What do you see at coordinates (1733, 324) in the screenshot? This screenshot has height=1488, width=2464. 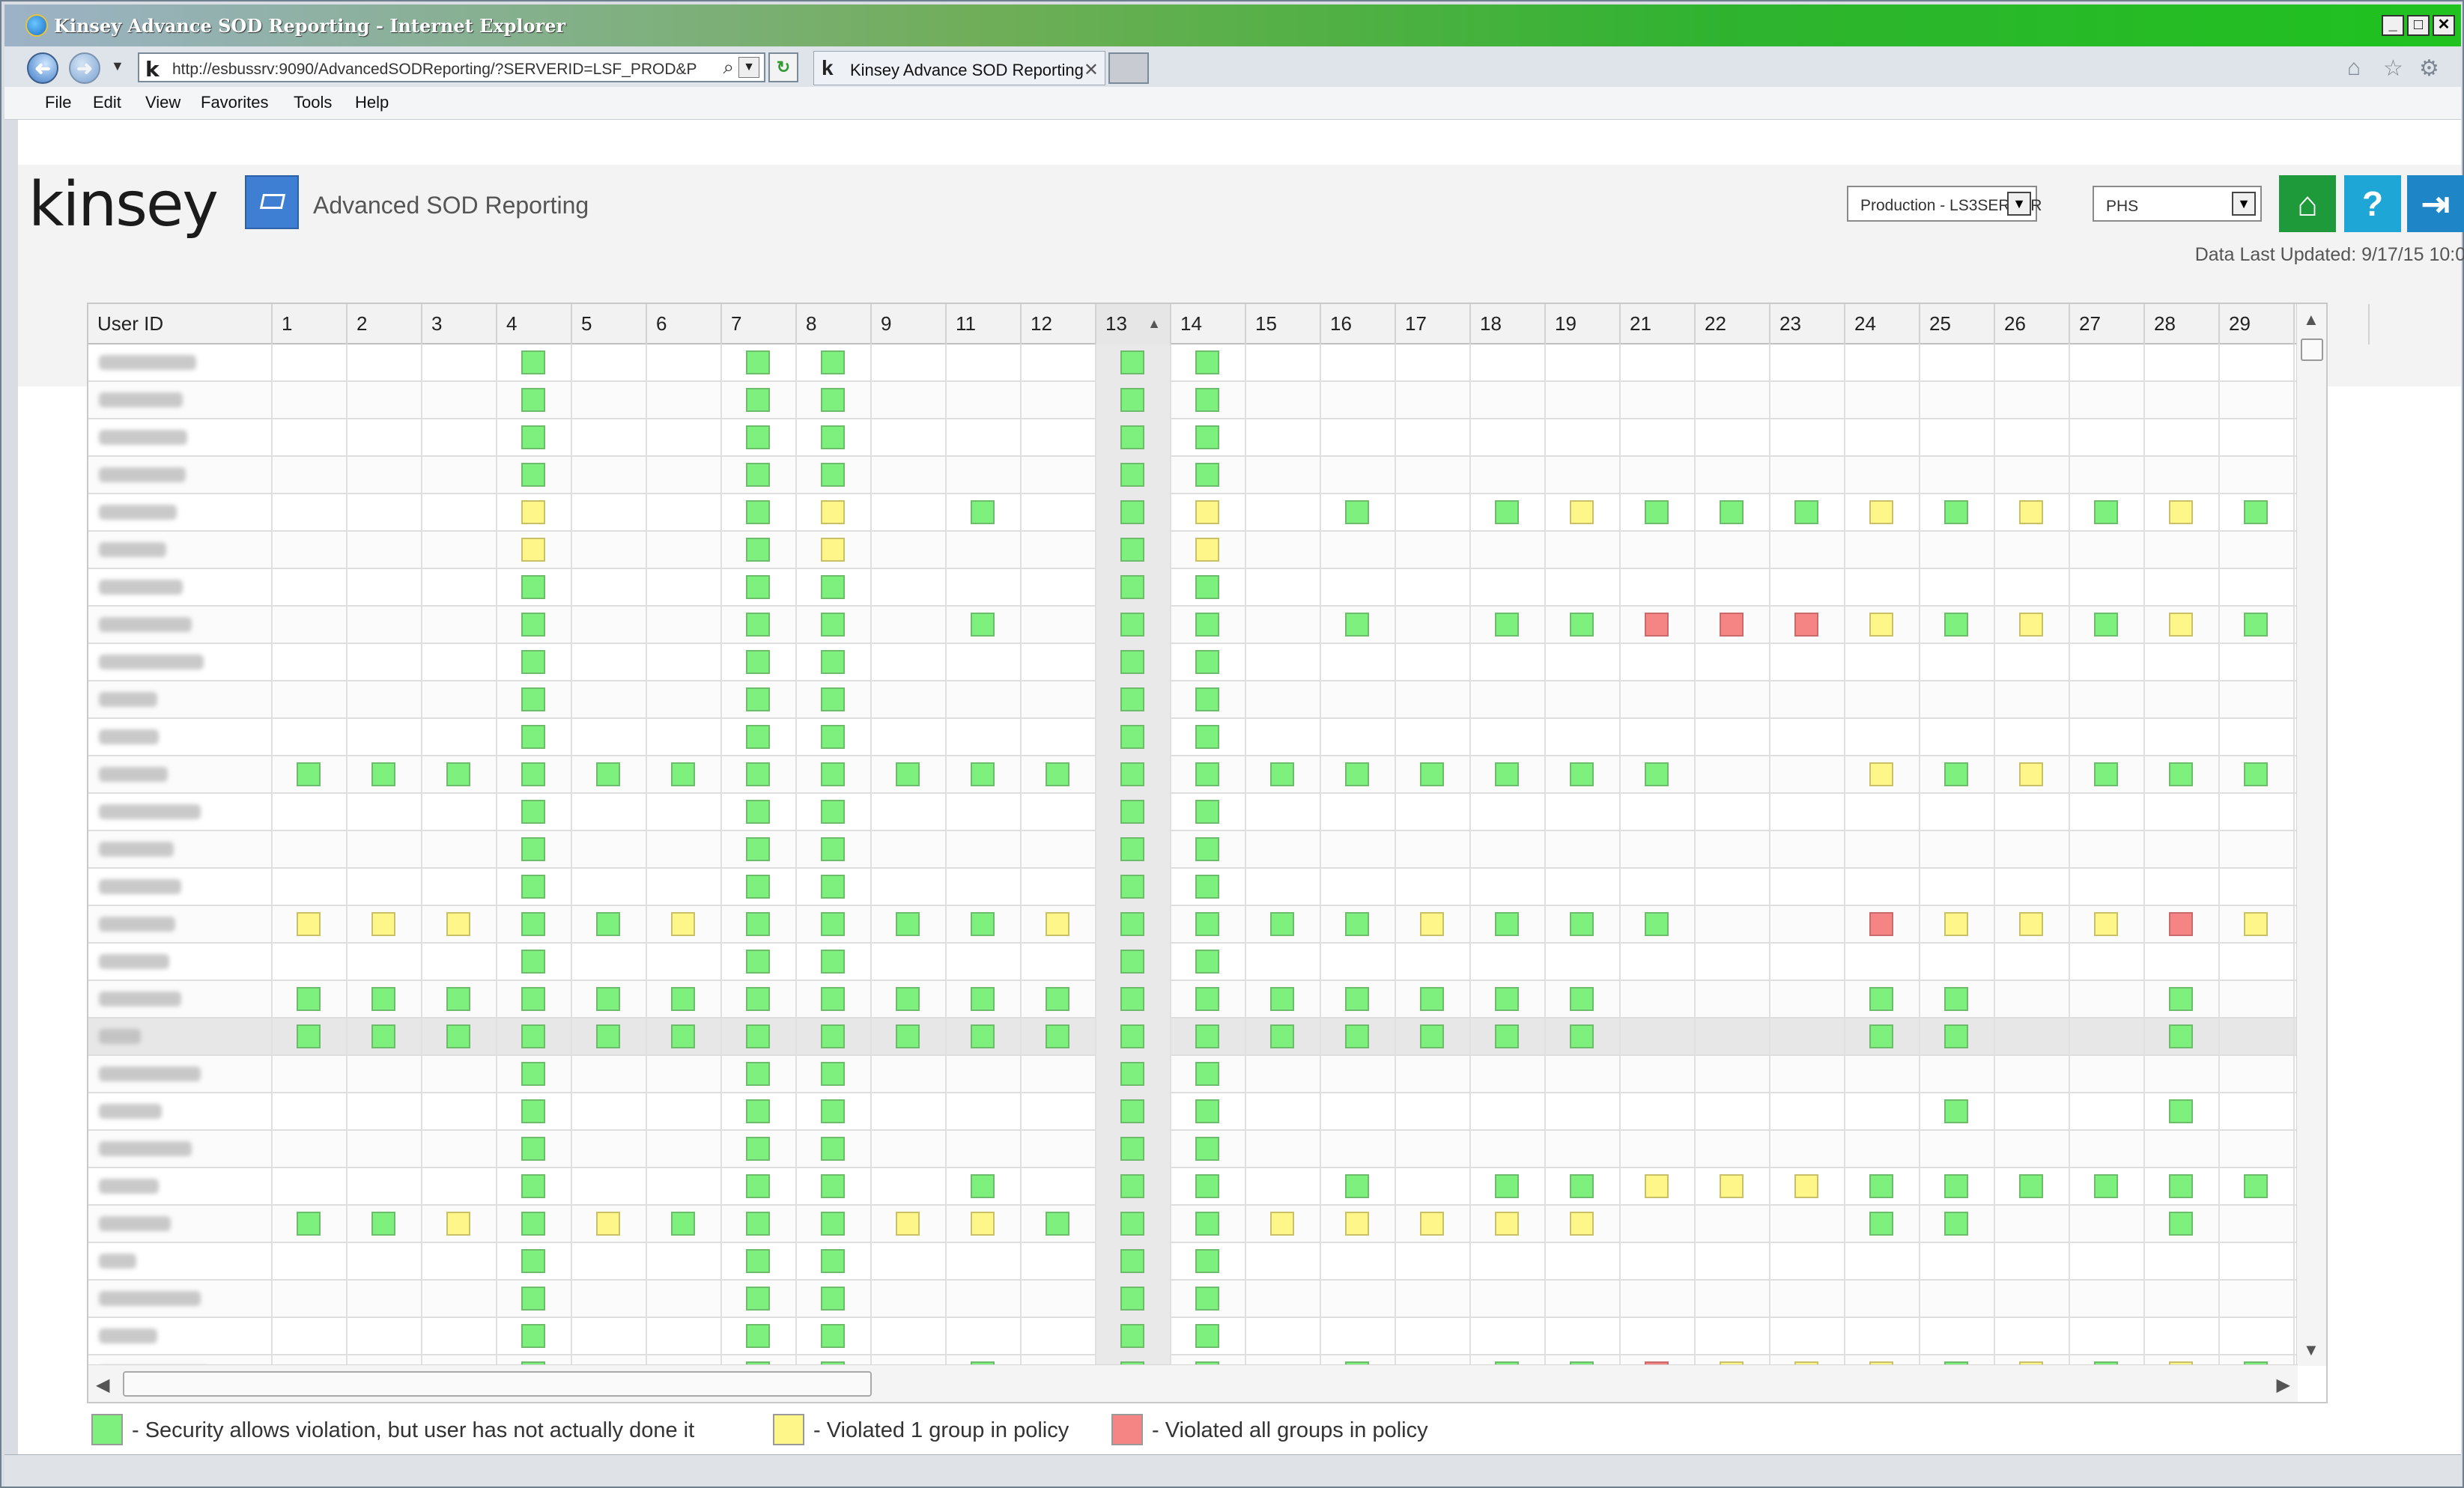 I see `column-header-22: 22` at bounding box center [1733, 324].